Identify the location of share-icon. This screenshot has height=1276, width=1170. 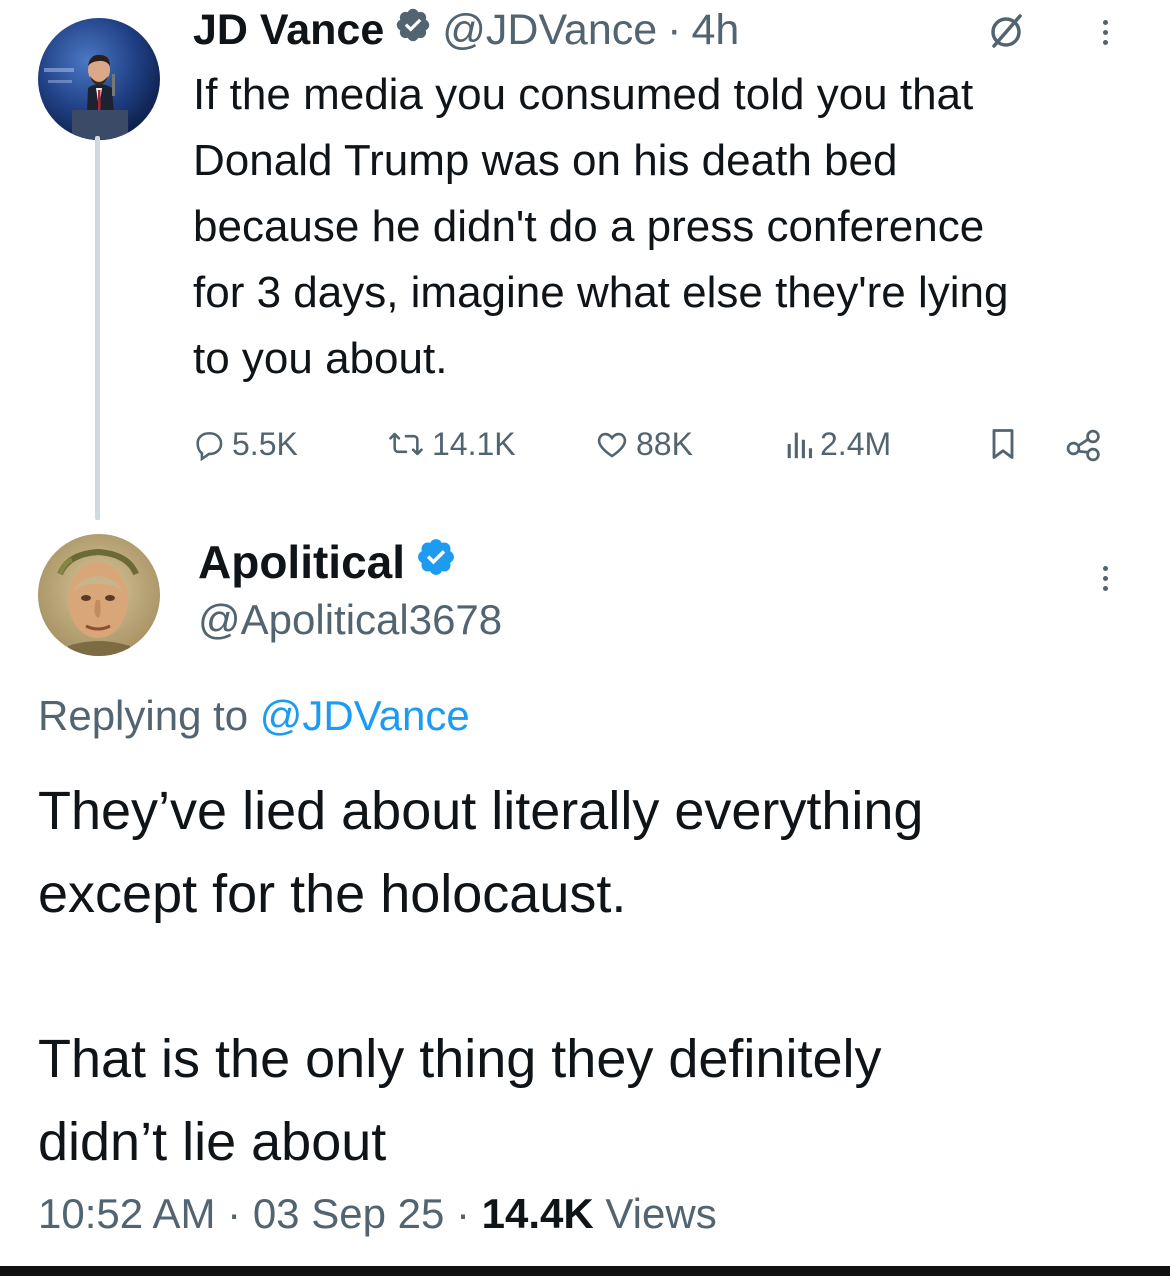
(1084, 444).